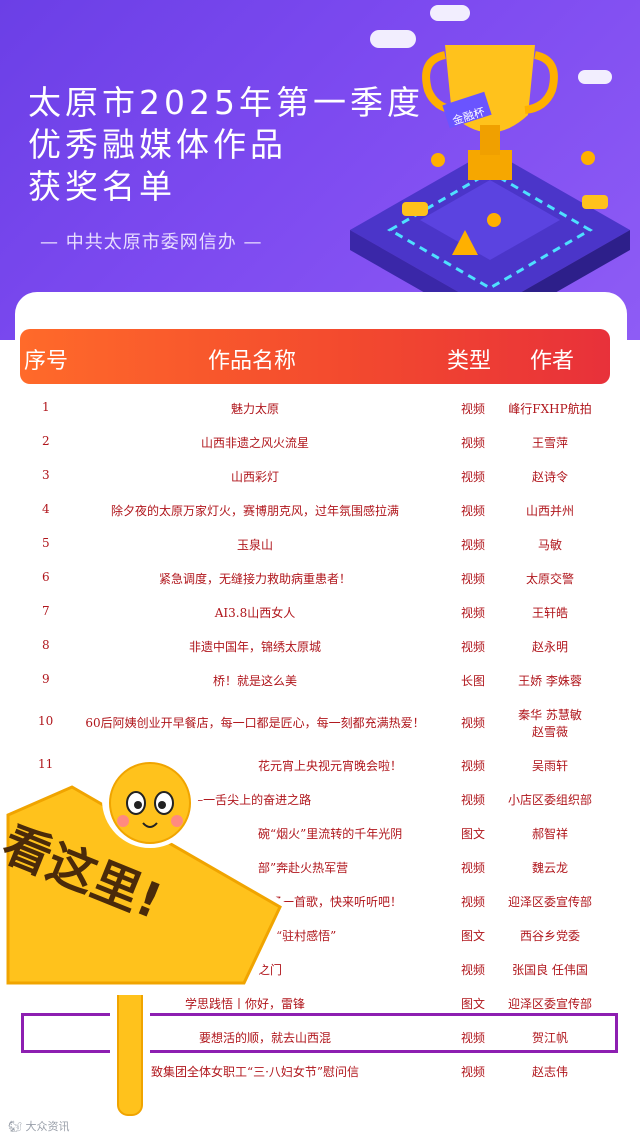  I want to click on row-author: 西谷乡党委, so click(549, 936).